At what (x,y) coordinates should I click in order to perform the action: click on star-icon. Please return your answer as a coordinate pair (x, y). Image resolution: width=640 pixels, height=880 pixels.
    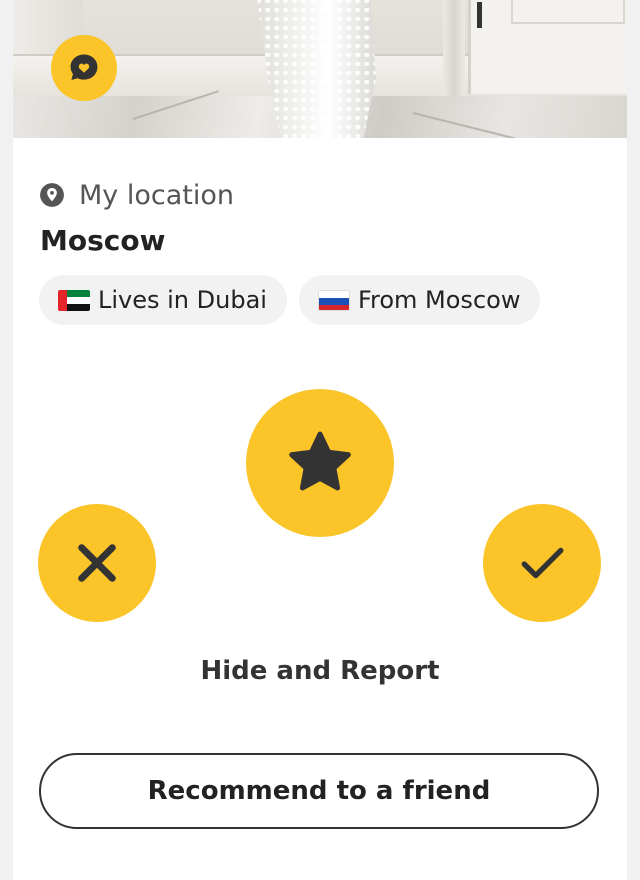
    Looking at the image, I should click on (320, 461).